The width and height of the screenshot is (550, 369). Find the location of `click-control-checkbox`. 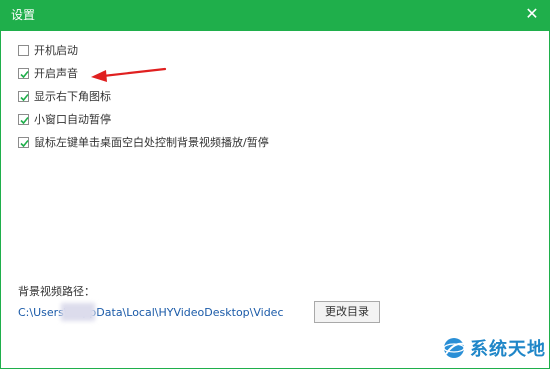

click-control-checkbox is located at coordinates (23, 142).